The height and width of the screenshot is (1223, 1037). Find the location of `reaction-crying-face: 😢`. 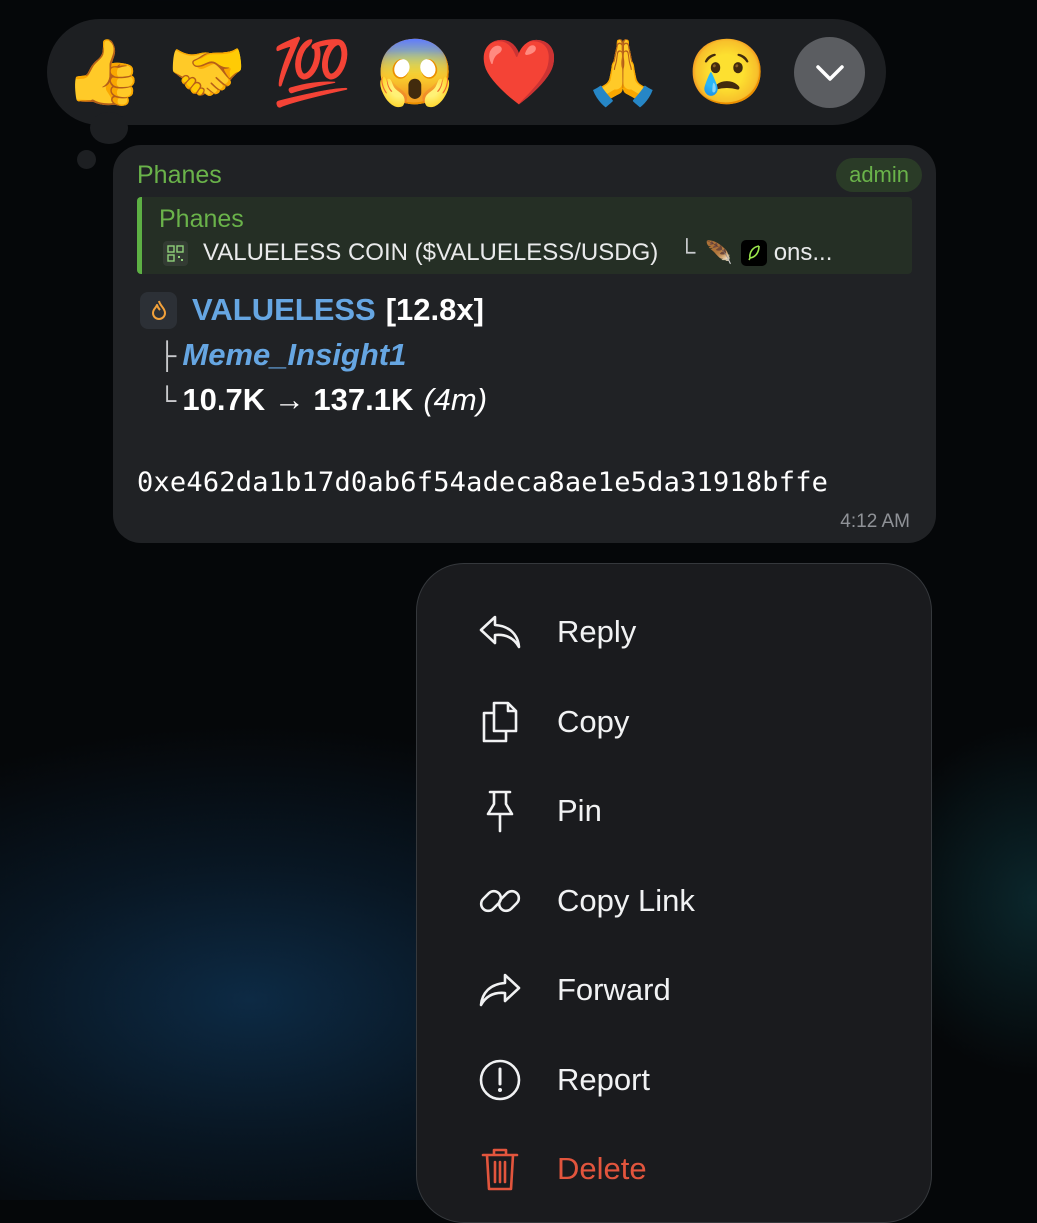

reaction-crying-face: 😢 is located at coordinates (727, 72).